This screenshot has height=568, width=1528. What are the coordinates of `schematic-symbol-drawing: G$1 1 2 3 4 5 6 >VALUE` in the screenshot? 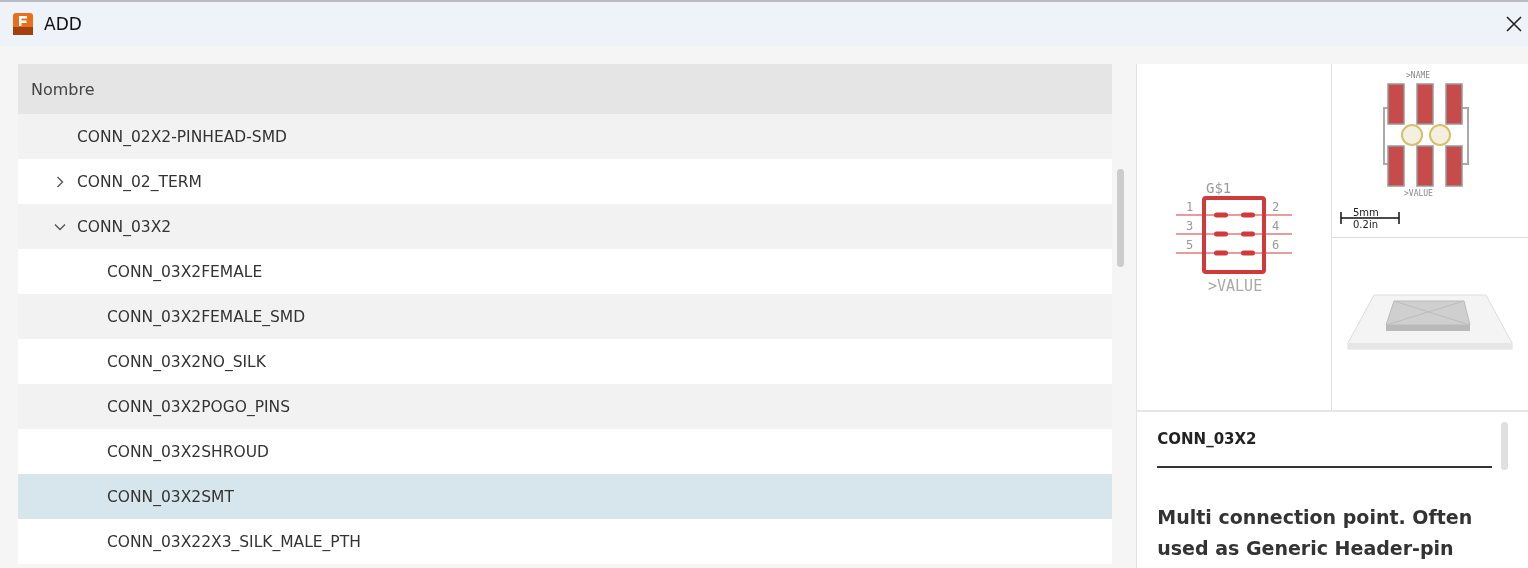 It's located at (1234, 237).